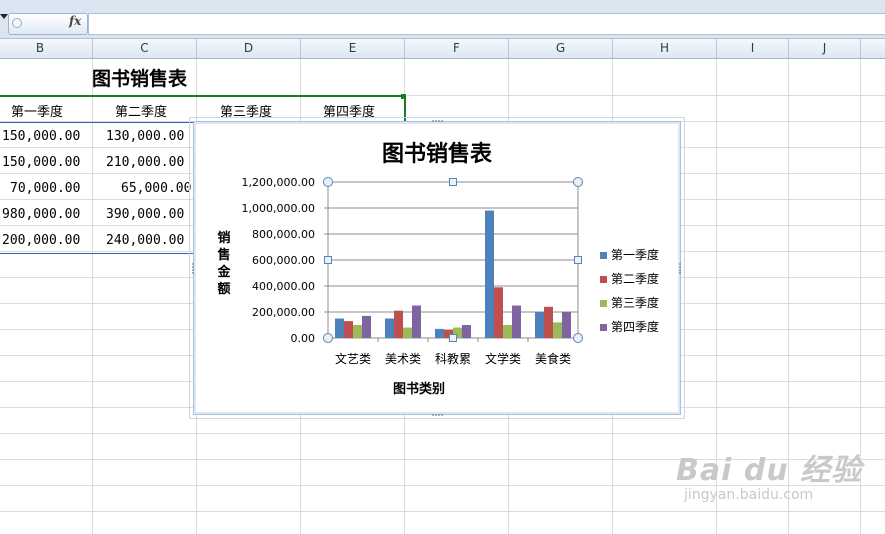 The width and height of the screenshot is (885, 534). What do you see at coordinates (503, 358) in the screenshot?
I see `x-tick-label: 文学类` at bounding box center [503, 358].